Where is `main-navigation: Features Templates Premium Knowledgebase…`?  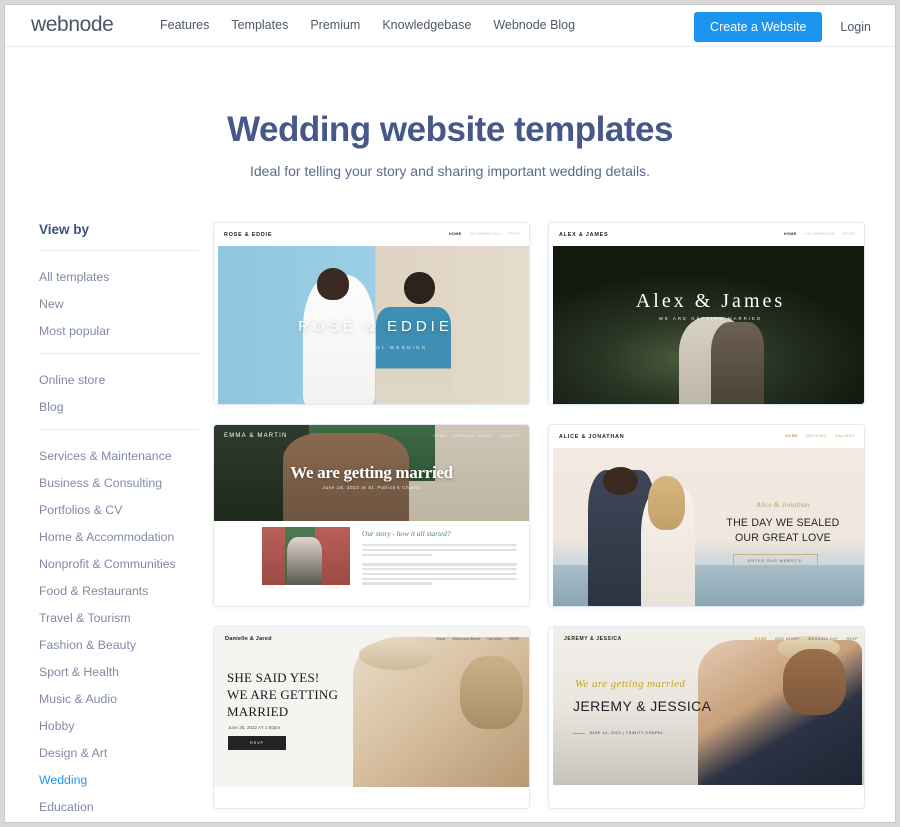 main-navigation: Features Templates Premium Knowledgebase… is located at coordinates (367, 25).